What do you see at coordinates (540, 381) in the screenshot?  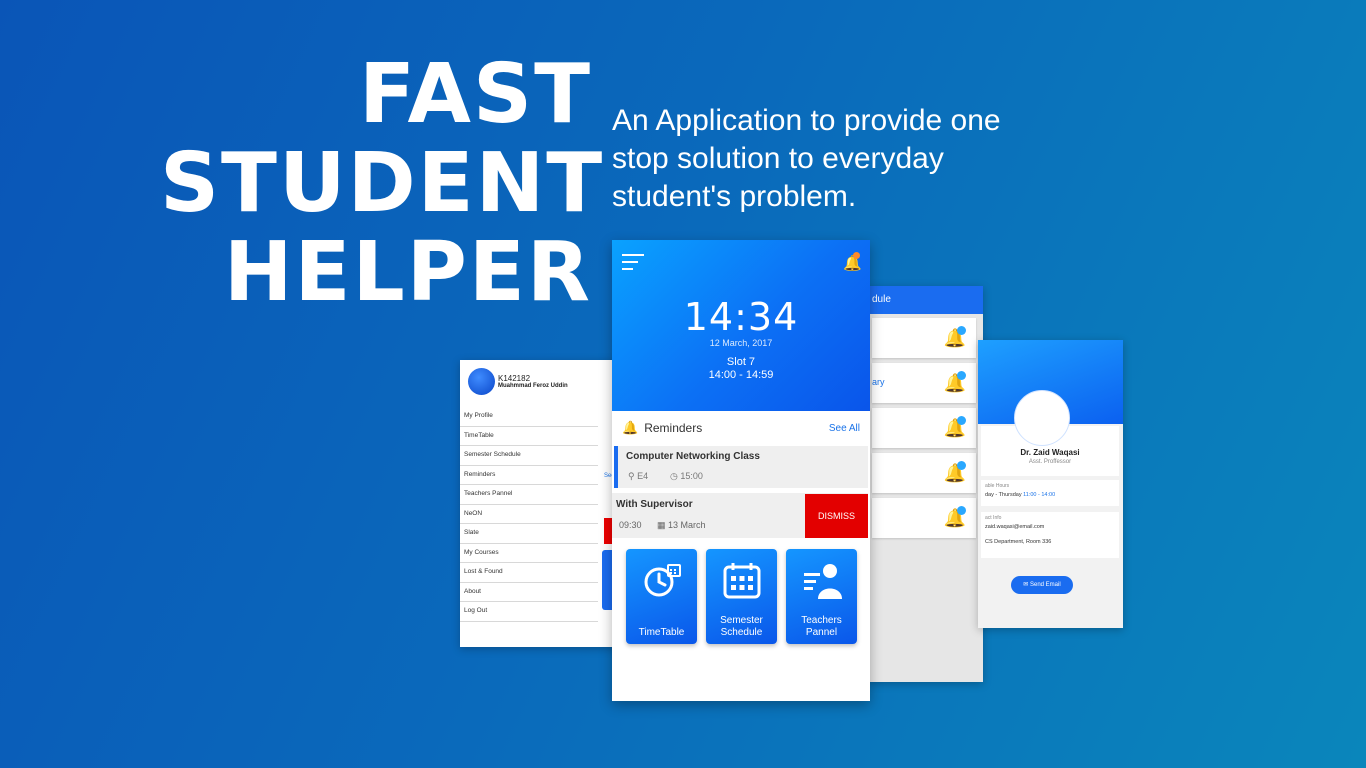 I see `menu-header: K142182 Muahmmad Feroz Uddin` at bounding box center [540, 381].